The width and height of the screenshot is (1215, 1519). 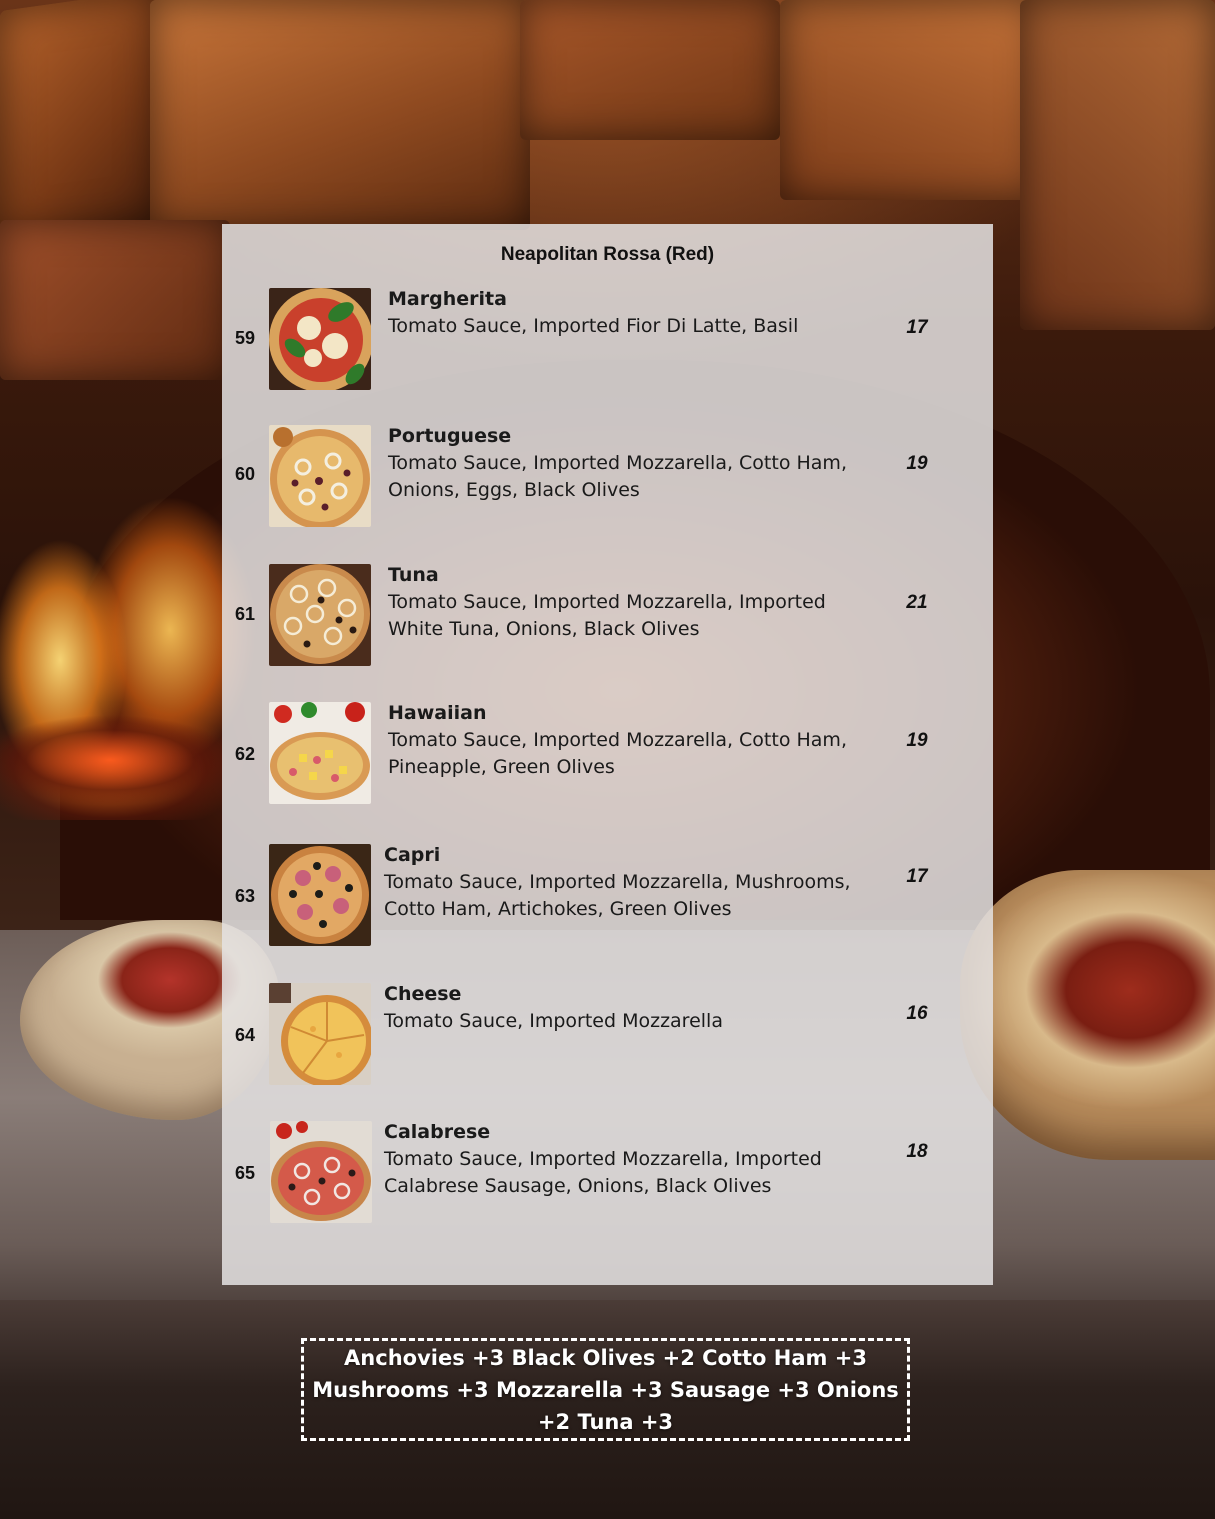 What do you see at coordinates (320, 339) in the screenshot?
I see `pizza-margherita-photo` at bounding box center [320, 339].